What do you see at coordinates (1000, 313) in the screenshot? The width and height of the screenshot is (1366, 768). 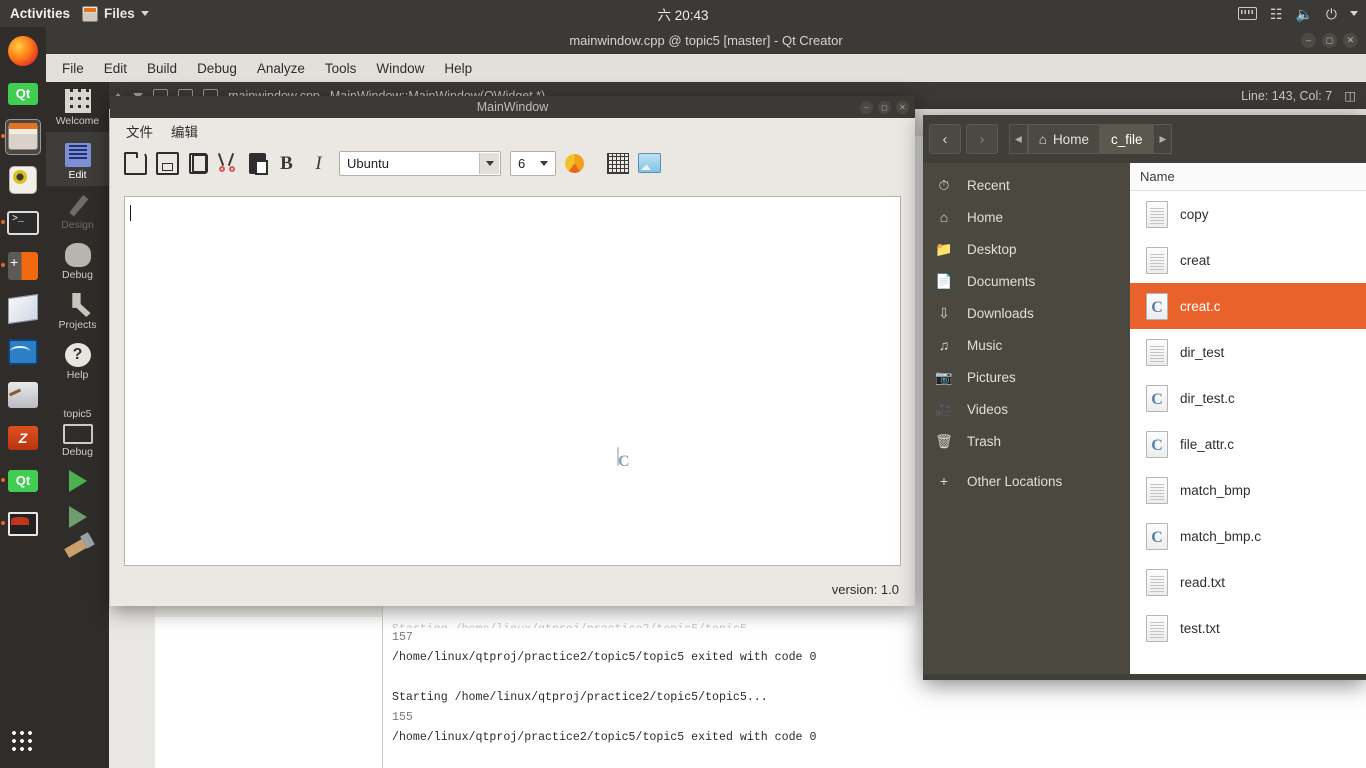 I see `sidebar-item-label: Downloads` at bounding box center [1000, 313].